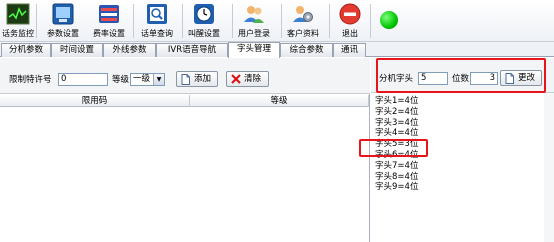  I want to click on ext-prefix-input: 5, so click(433, 78).